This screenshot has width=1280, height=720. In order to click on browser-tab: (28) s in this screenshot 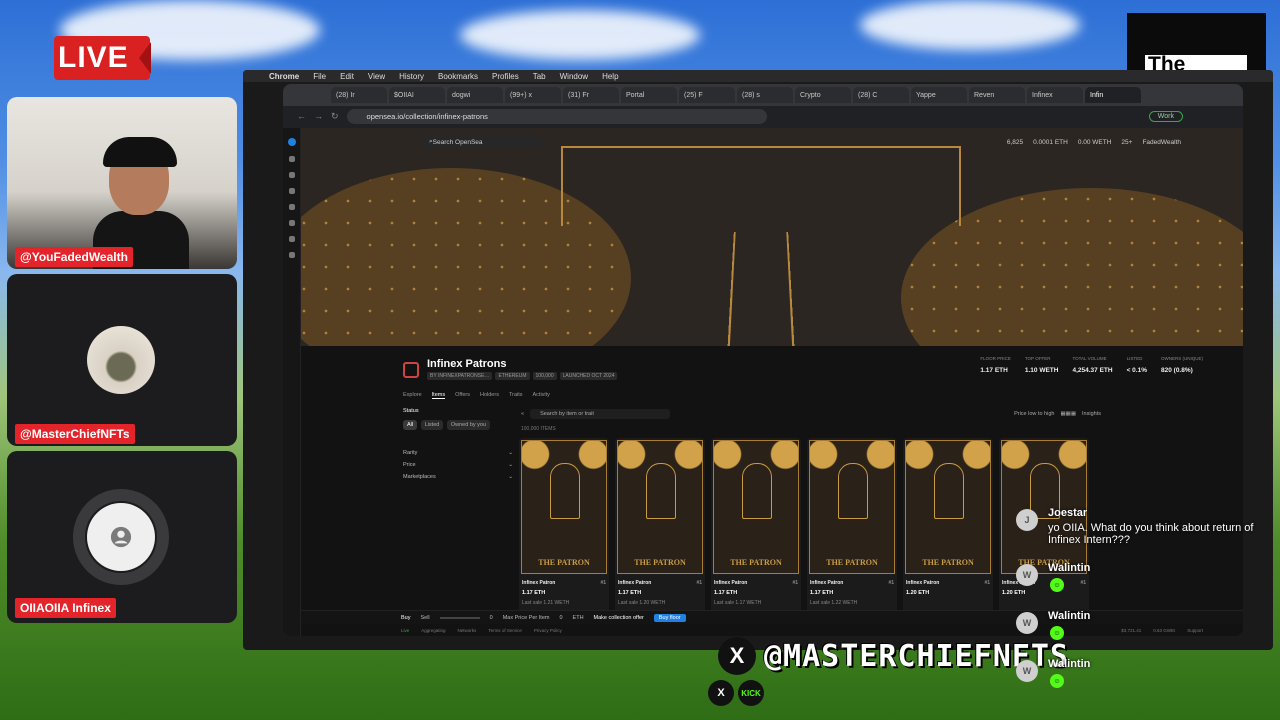, I will do `click(765, 95)`.